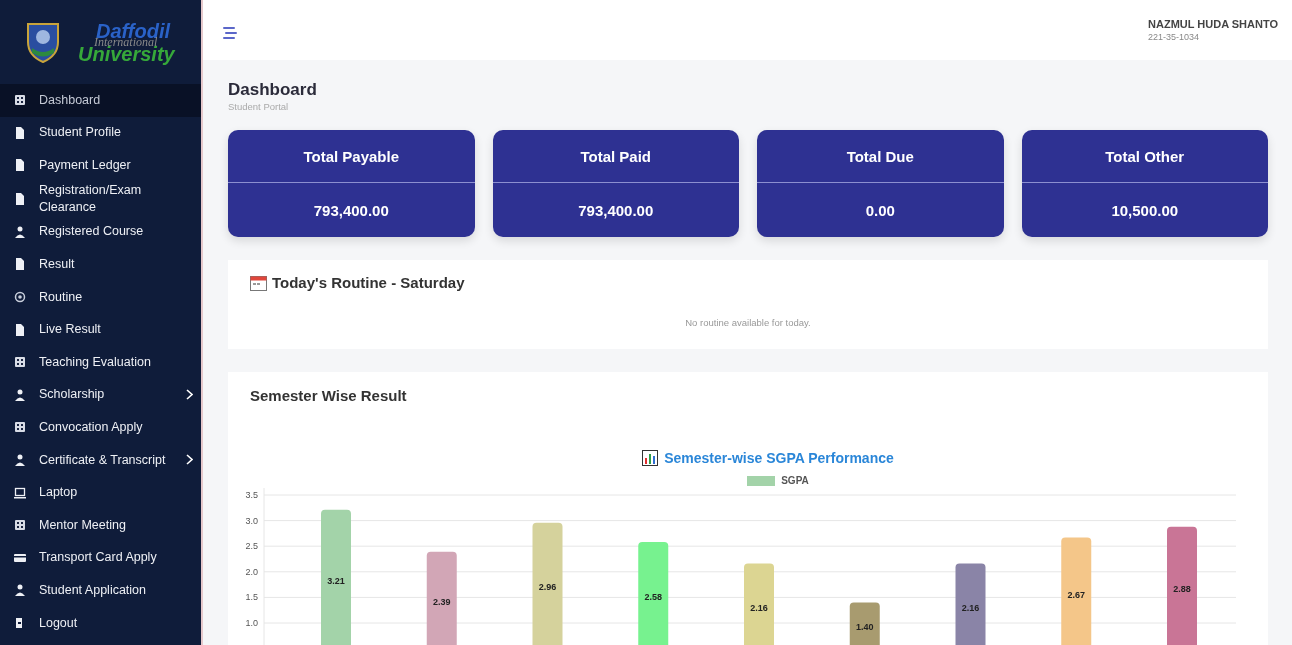 The image size is (1292, 645). What do you see at coordinates (273, 90) in the screenshot?
I see `page-title: Dashboard` at bounding box center [273, 90].